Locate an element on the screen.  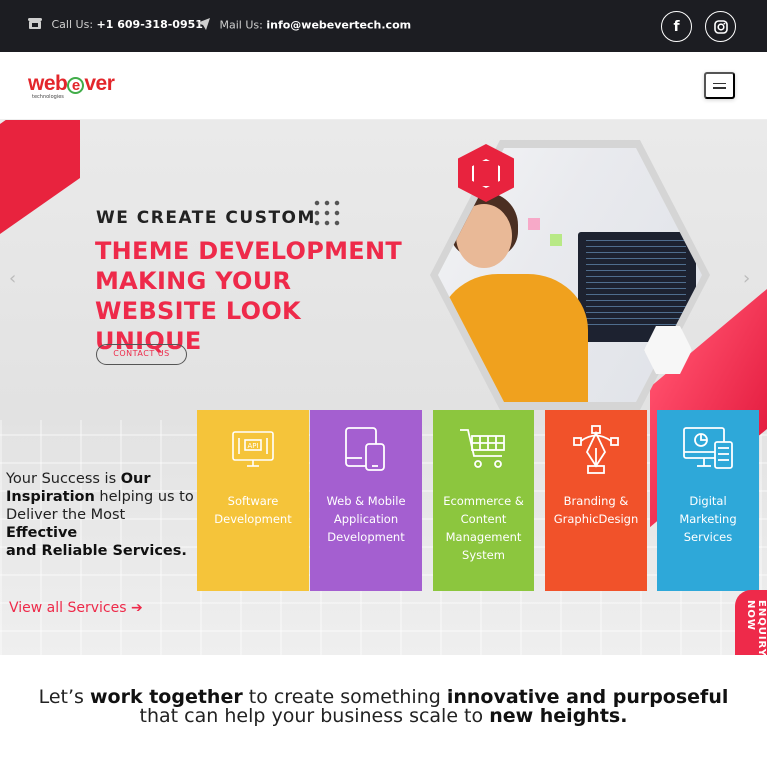
view-all-services-link: View all Services ➔ is located at coordinates (76, 608).